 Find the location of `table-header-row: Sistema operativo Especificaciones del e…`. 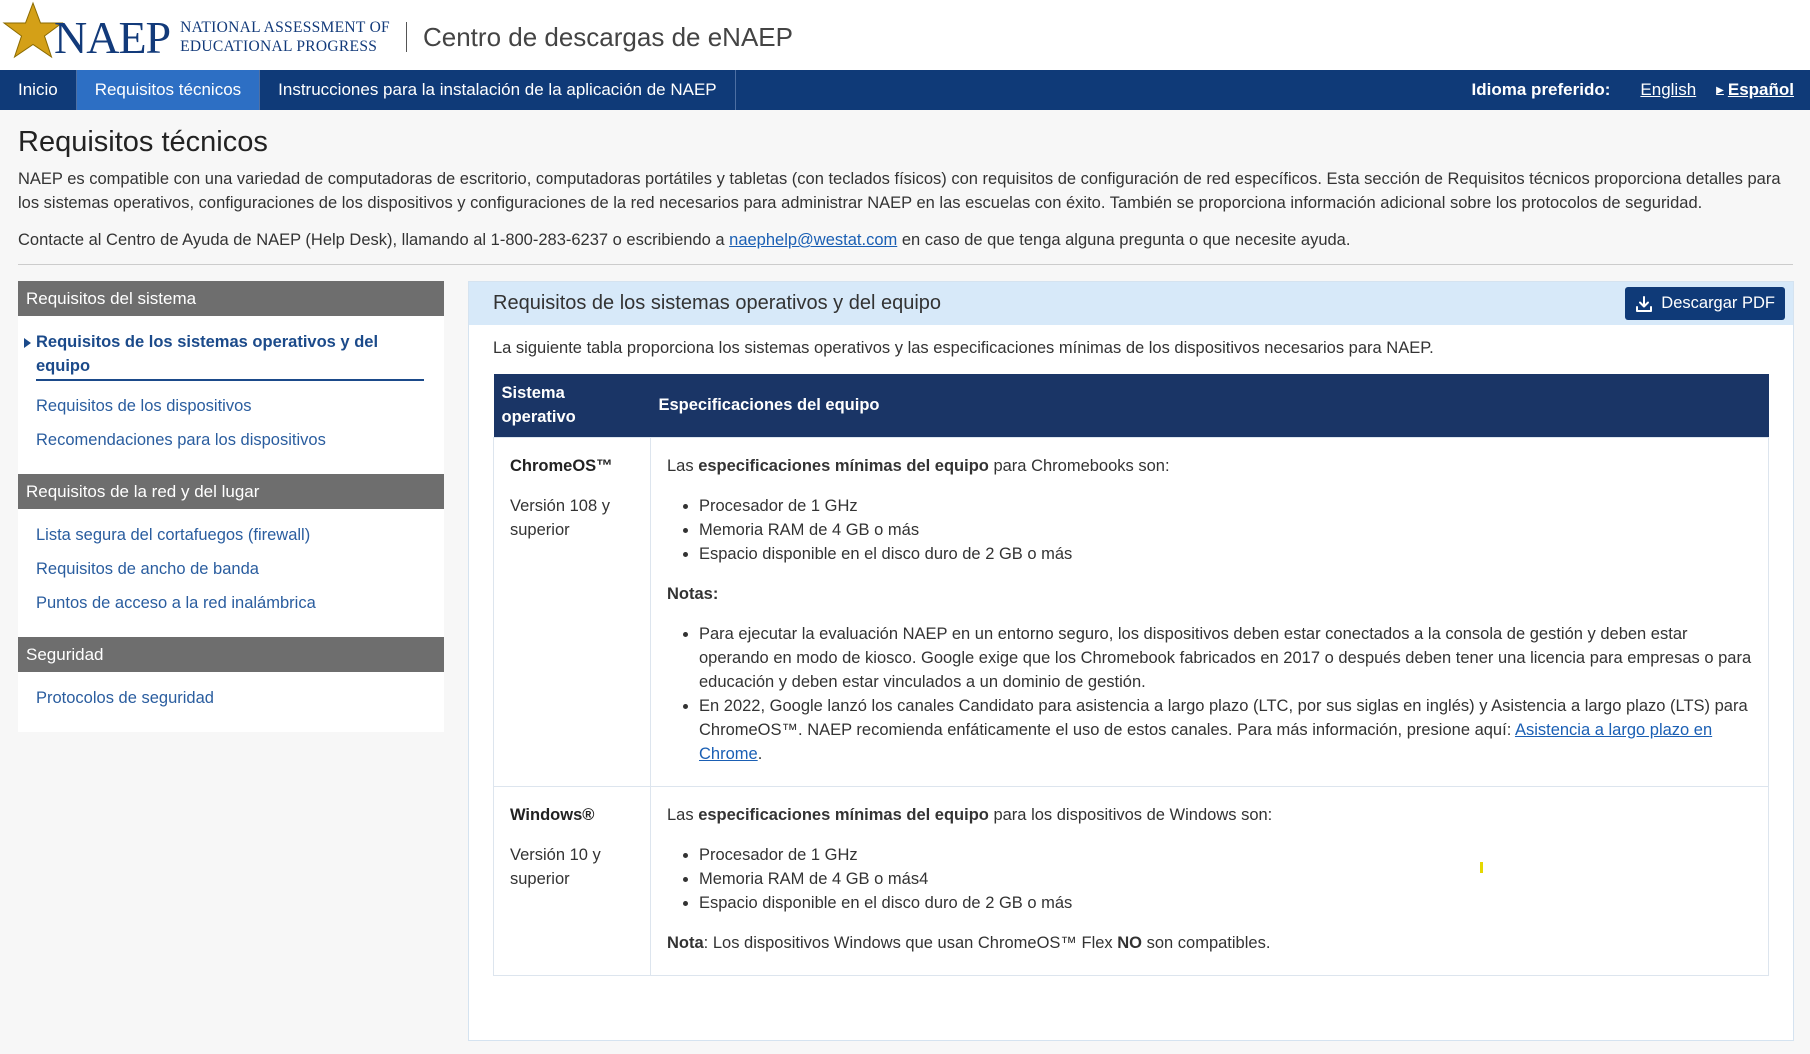

table-header-row: Sistema operativo Especificaciones del e… is located at coordinates (1131, 405).